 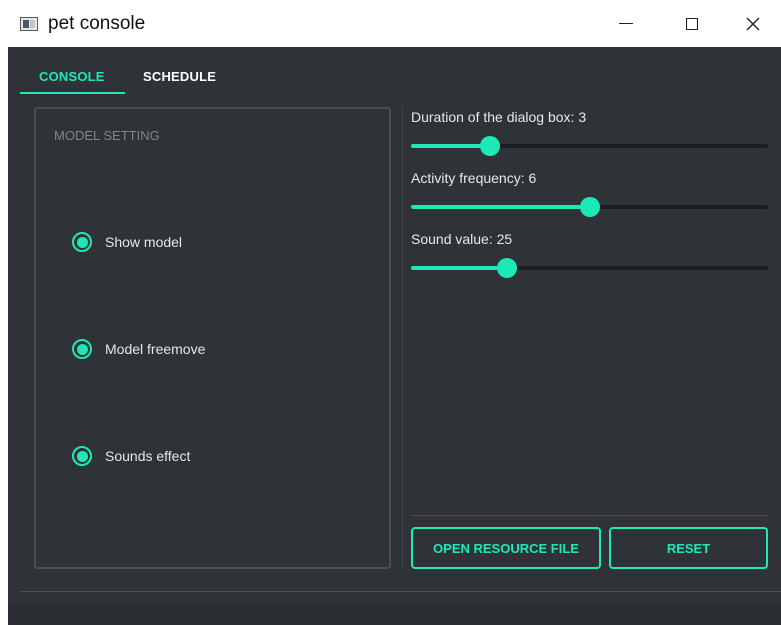 What do you see at coordinates (390, 23) in the screenshot?
I see `title-bar: pet console` at bounding box center [390, 23].